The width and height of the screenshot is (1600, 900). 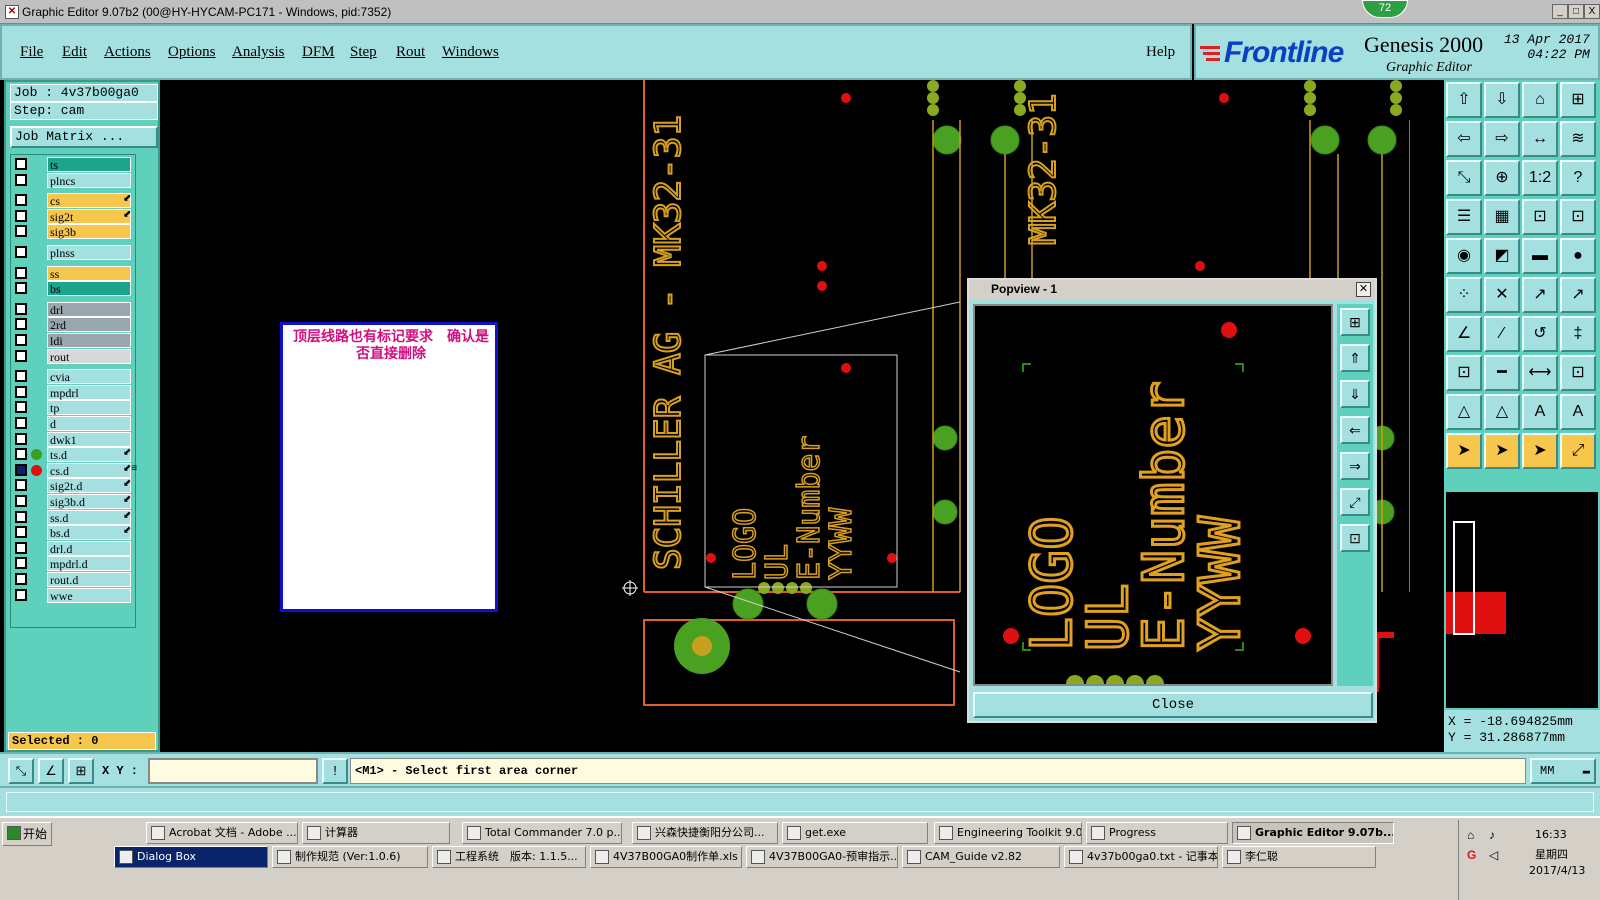 I want to click on taskbar-item: CAM_Guide v2.82, so click(x=981, y=857).